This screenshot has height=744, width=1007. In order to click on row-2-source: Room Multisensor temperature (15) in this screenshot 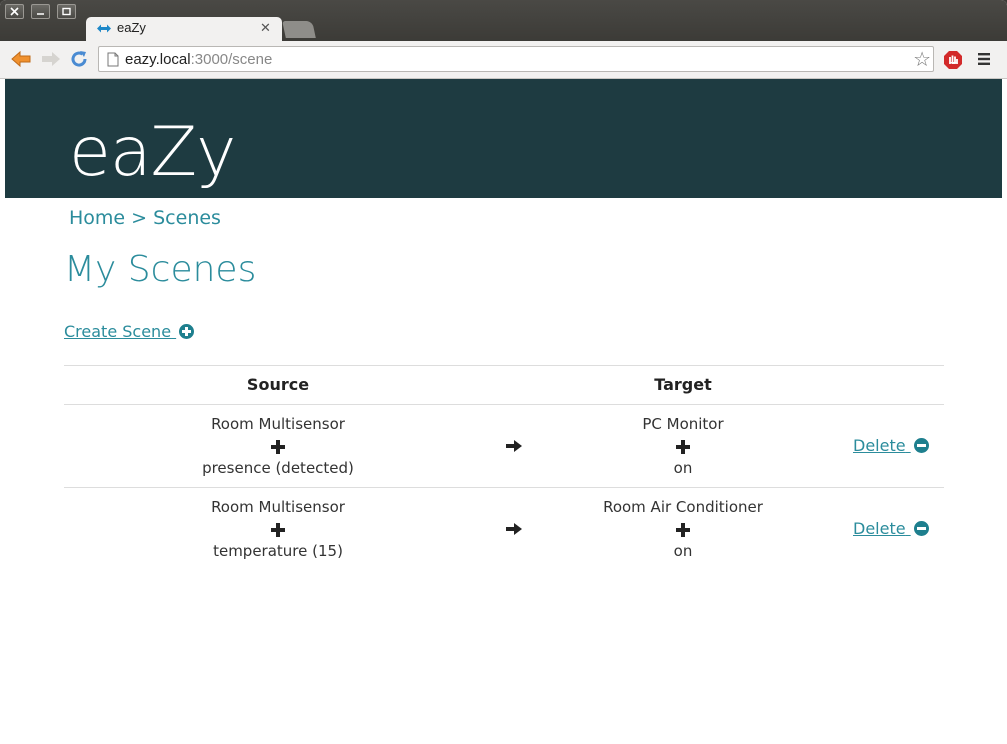, I will do `click(278, 529)`.